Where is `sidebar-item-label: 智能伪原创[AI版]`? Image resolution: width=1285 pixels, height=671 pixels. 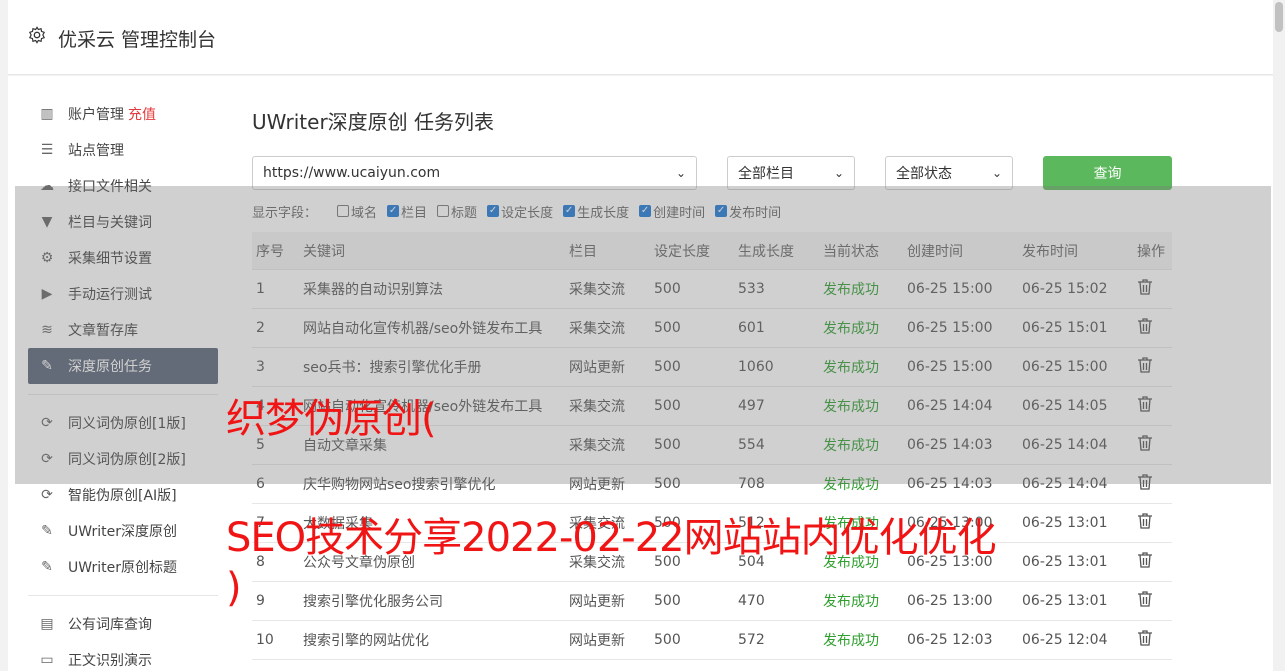
sidebar-item-label: 智能伪原创[AI版] is located at coordinates (122, 496).